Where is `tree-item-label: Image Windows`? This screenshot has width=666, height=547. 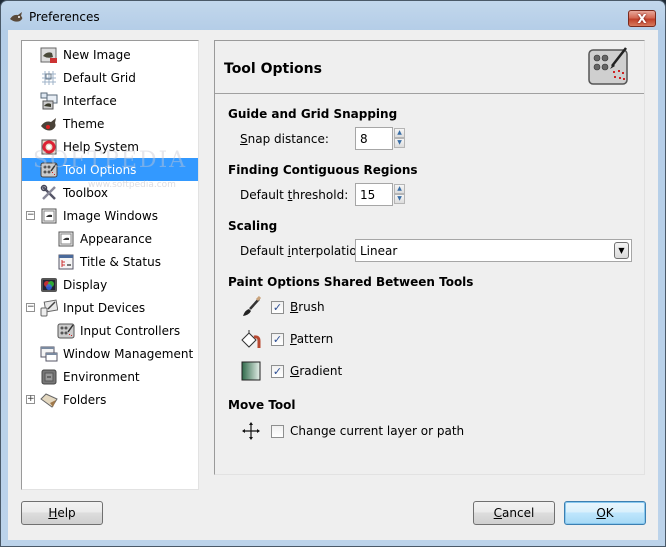
tree-item-label: Image Windows is located at coordinates (110, 215).